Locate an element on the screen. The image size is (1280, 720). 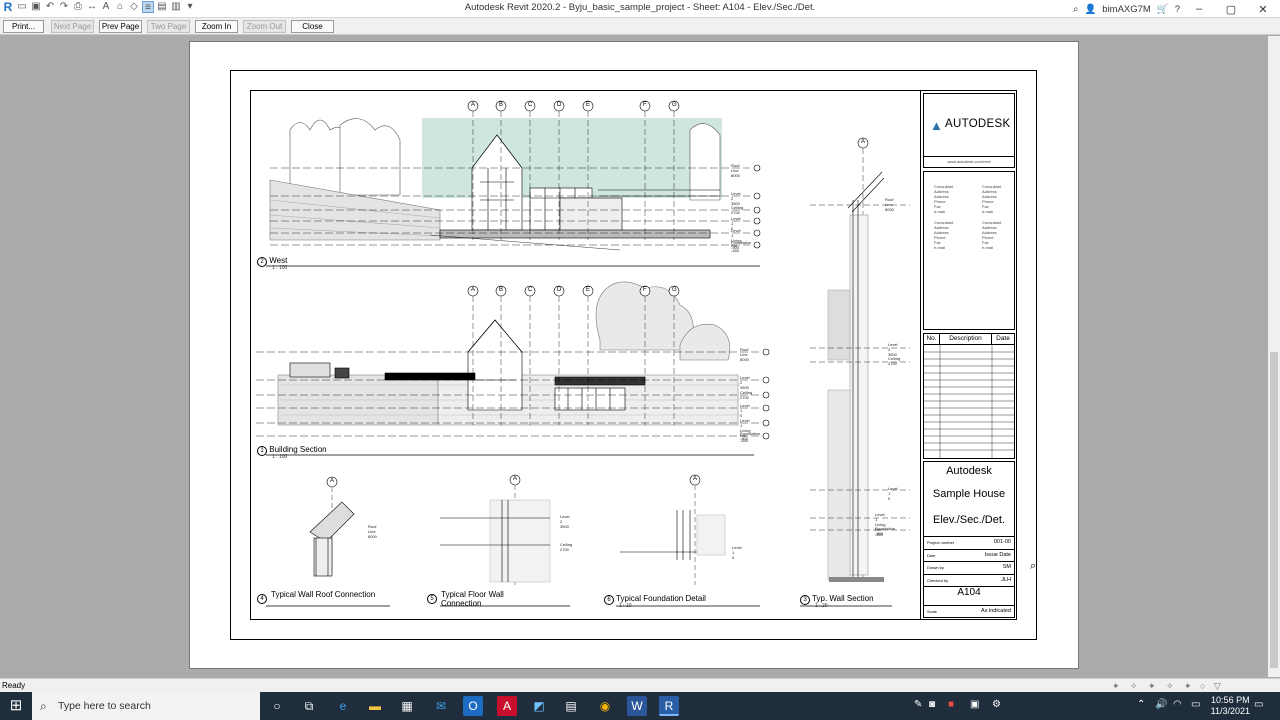
next-page-button: Next Page is located at coordinates (72, 26).